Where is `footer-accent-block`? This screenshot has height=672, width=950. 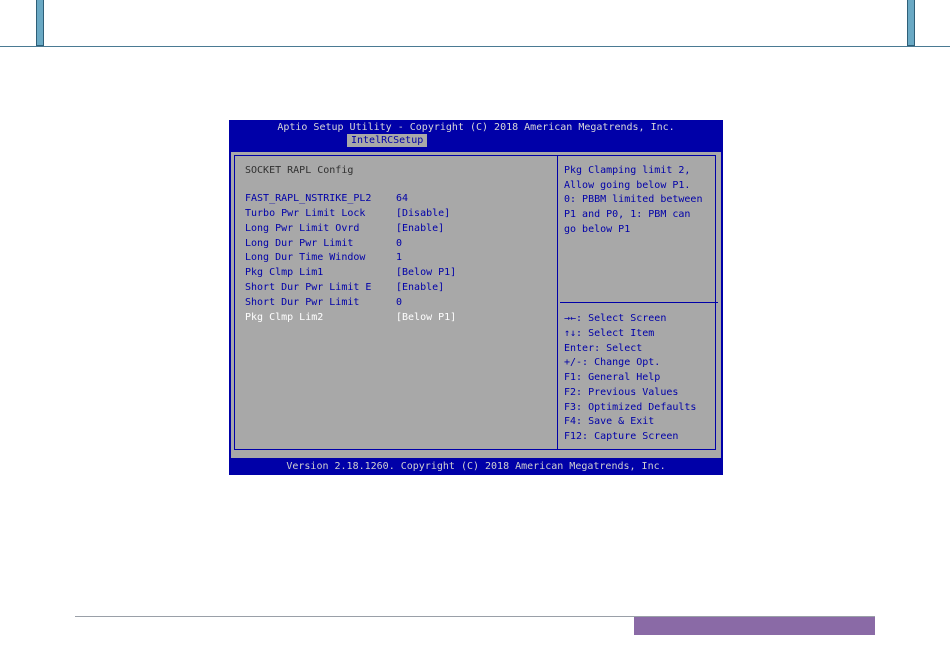 footer-accent-block is located at coordinates (754, 626).